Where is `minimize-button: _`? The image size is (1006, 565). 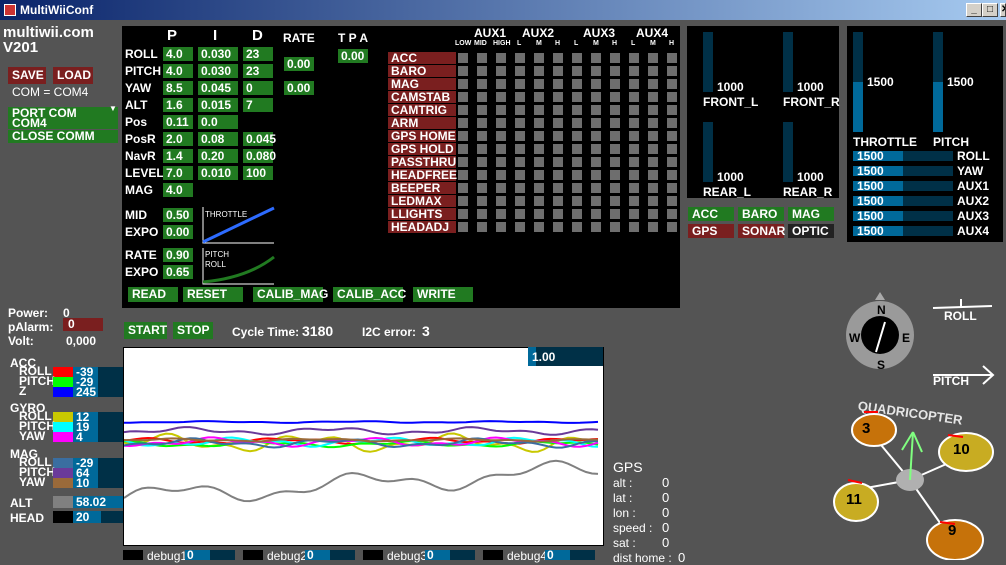 minimize-button: _ is located at coordinates (974, 10).